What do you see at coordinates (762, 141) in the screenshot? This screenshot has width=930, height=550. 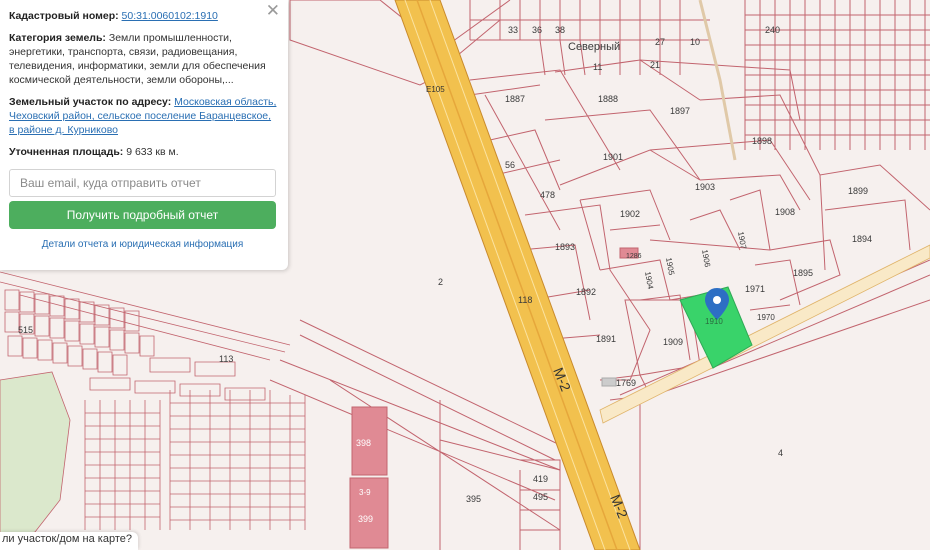 I see `parcel-label: 1898` at bounding box center [762, 141].